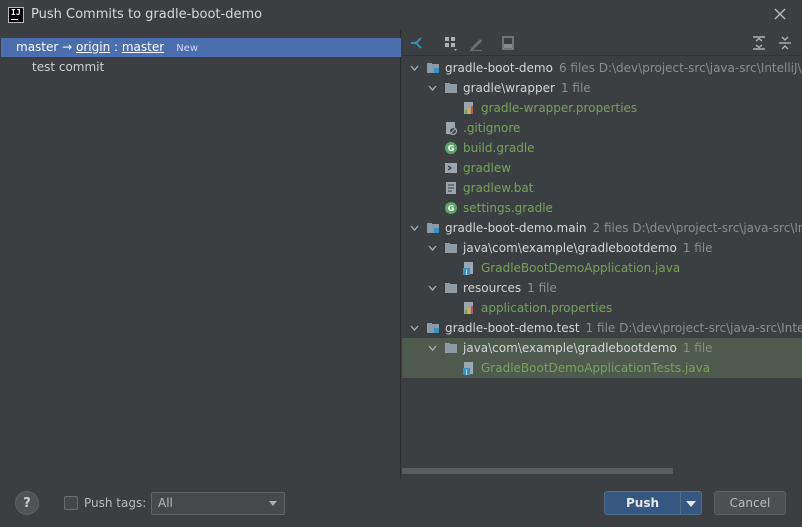 This screenshot has height=527, width=802. I want to click on tree-row: Gsettings.gradle, so click(602, 208).